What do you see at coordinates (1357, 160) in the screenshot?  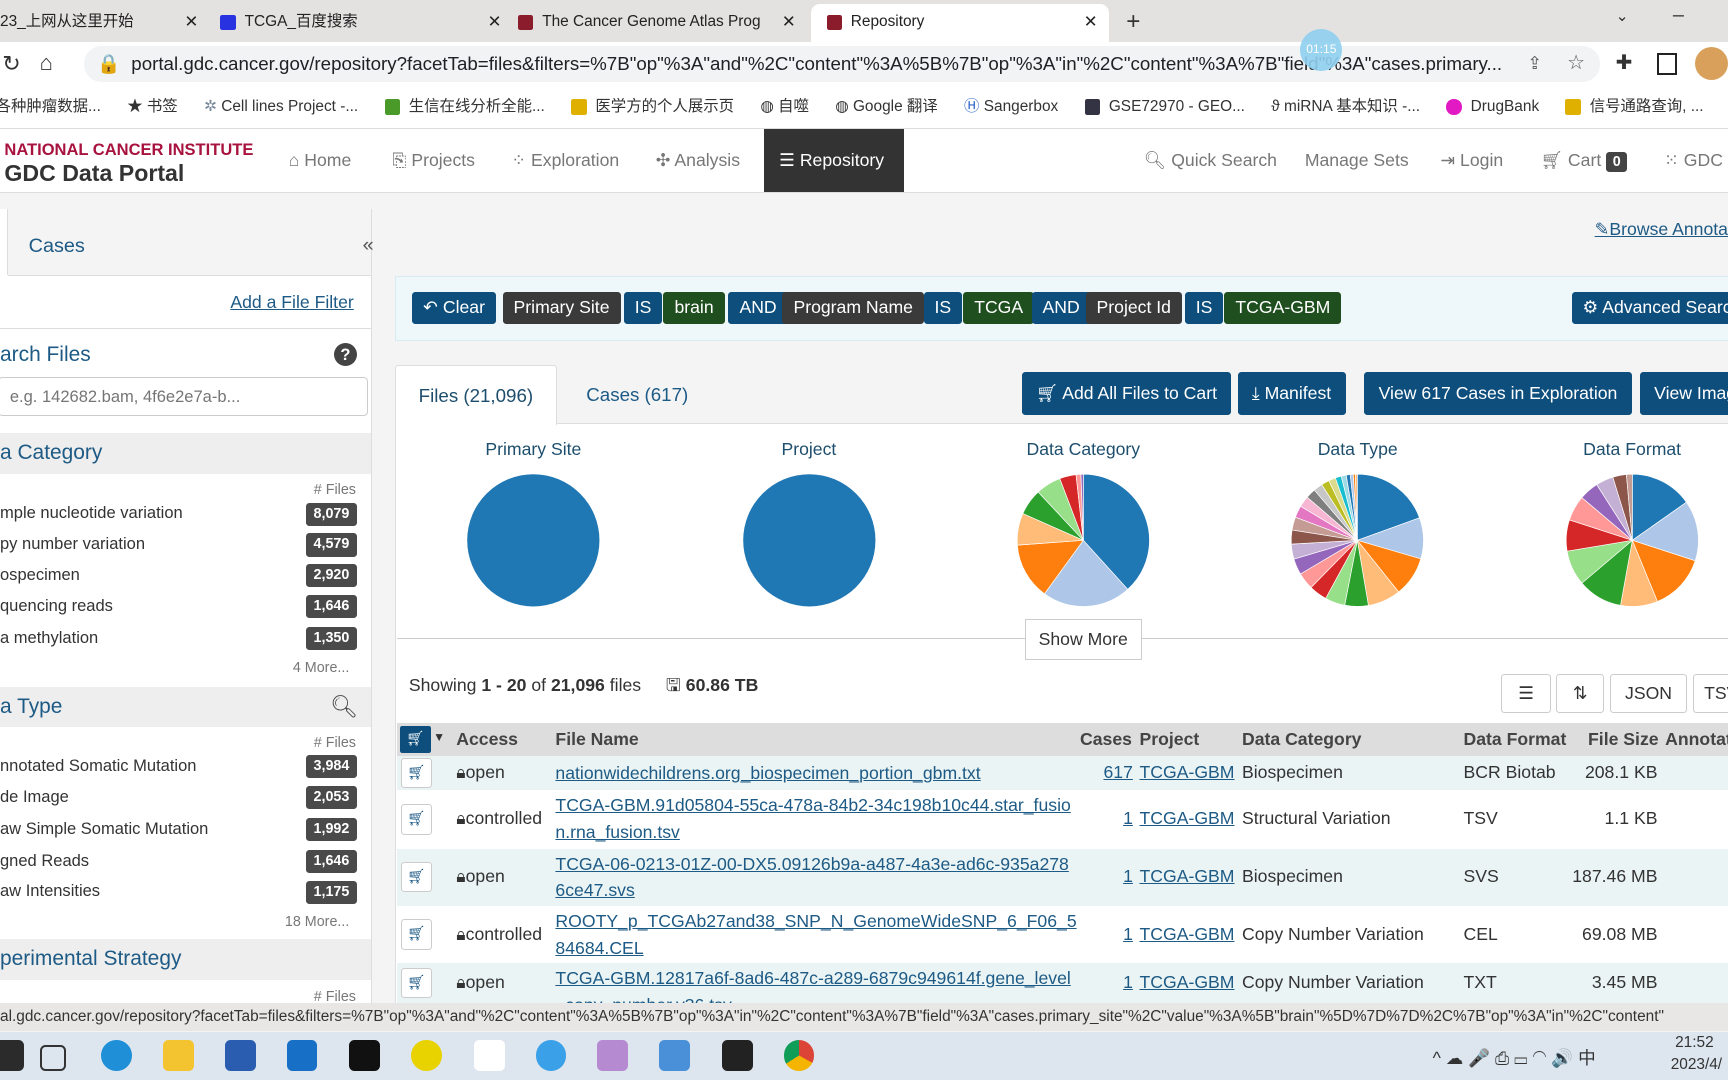 I see `manage-sets: Manage Sets` at bounding box center [1357, 160].